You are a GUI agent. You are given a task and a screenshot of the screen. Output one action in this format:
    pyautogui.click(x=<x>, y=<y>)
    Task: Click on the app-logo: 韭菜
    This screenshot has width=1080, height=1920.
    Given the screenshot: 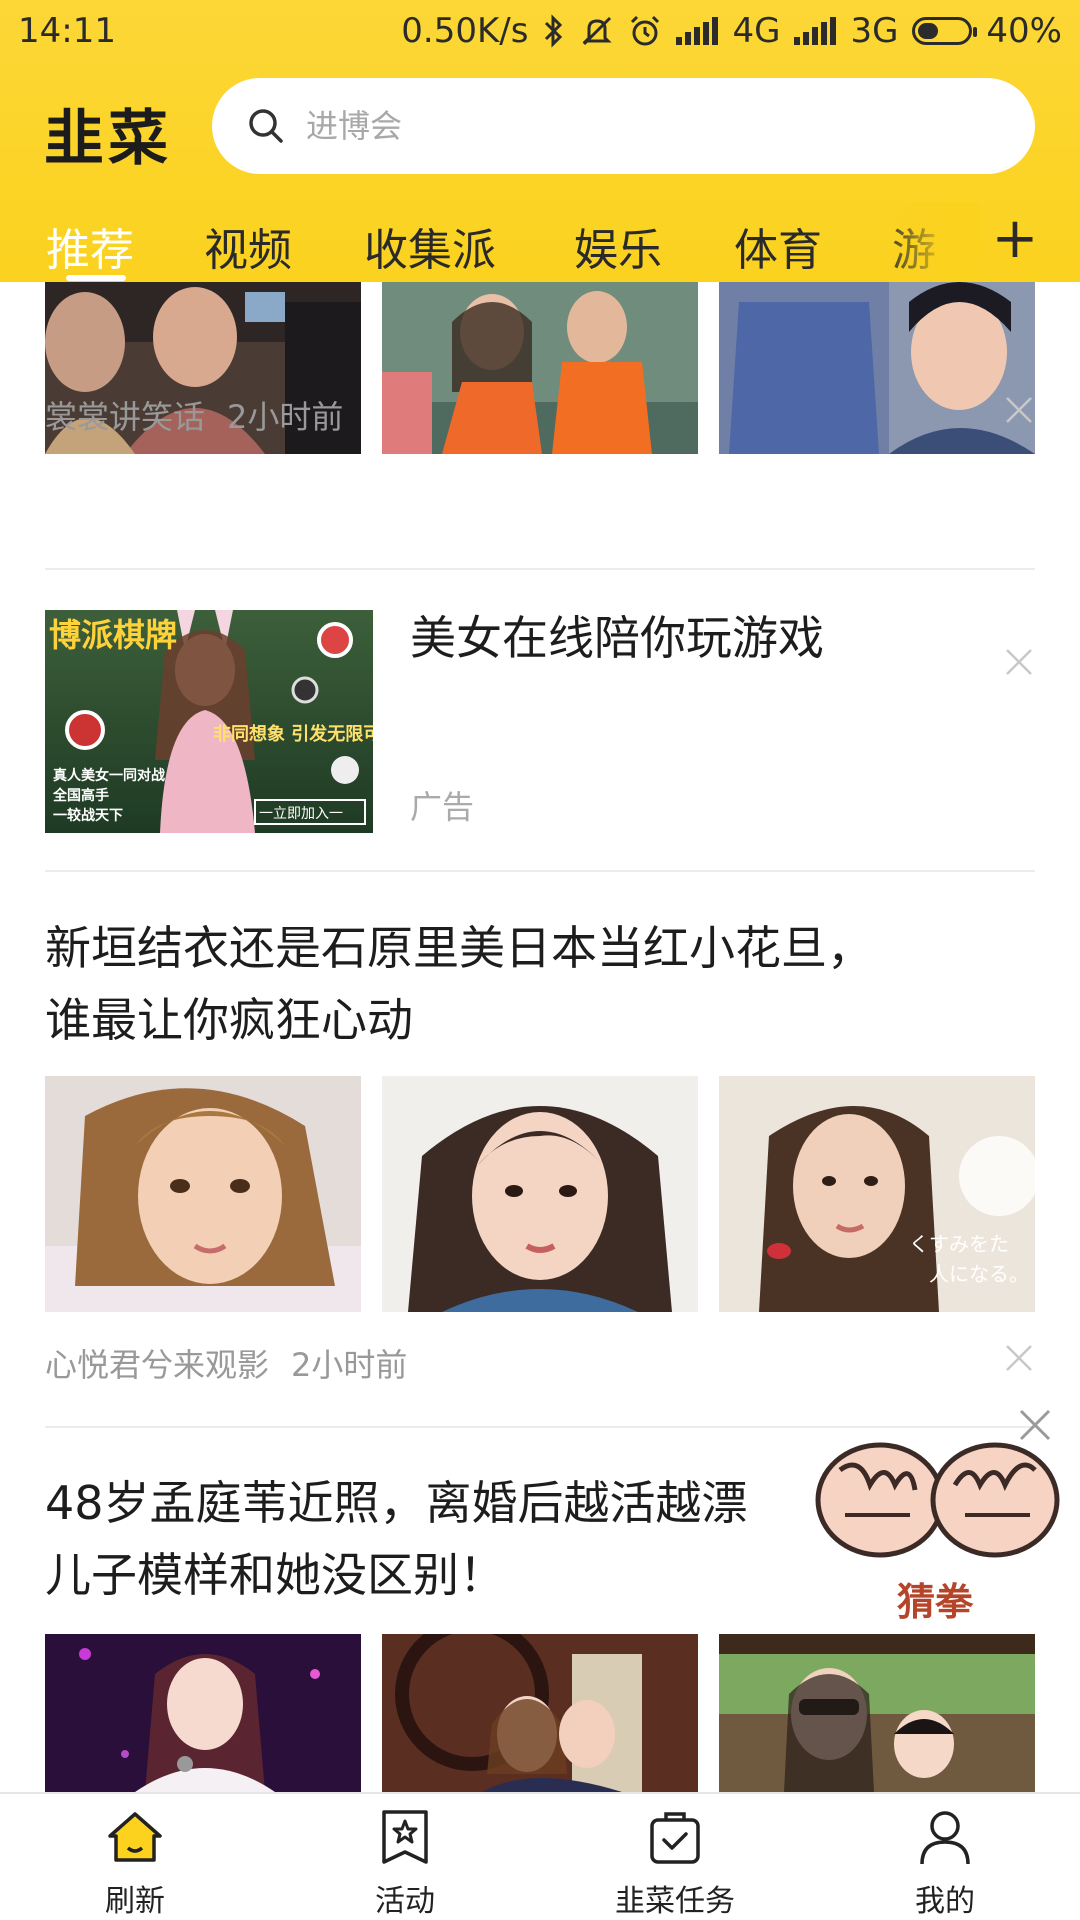 What is the action you would take?
    pyautogui.click(x=108, y=133)
    